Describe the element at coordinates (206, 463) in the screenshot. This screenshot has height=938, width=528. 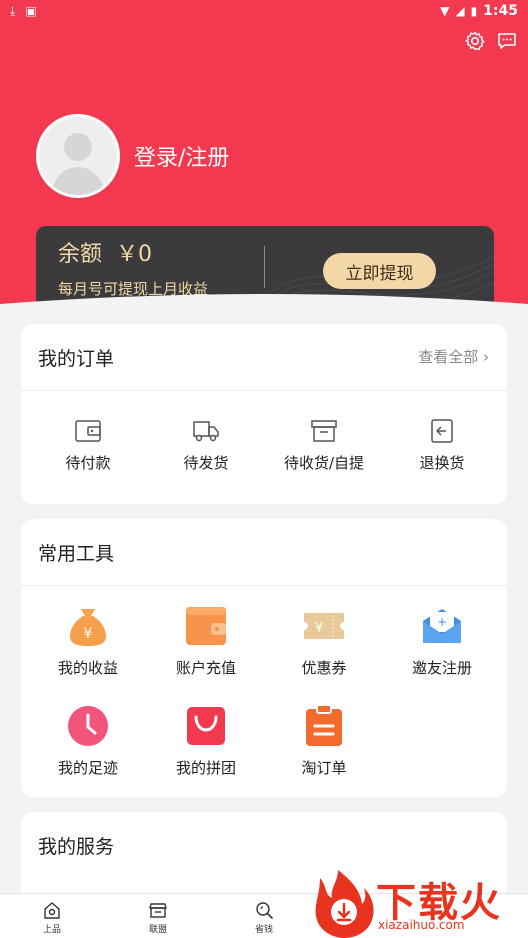
I see `order-item-label: 待发货` at that location.